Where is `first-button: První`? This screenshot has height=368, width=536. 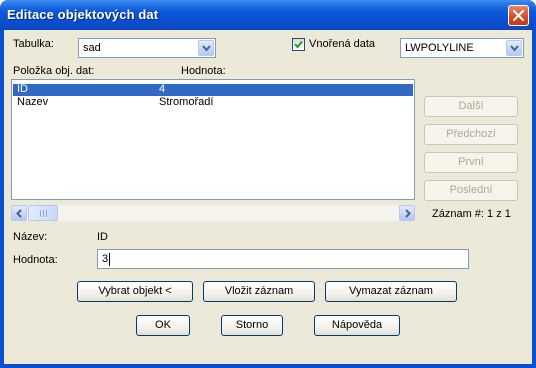 first-button: První is located at coordinates (471, 162).